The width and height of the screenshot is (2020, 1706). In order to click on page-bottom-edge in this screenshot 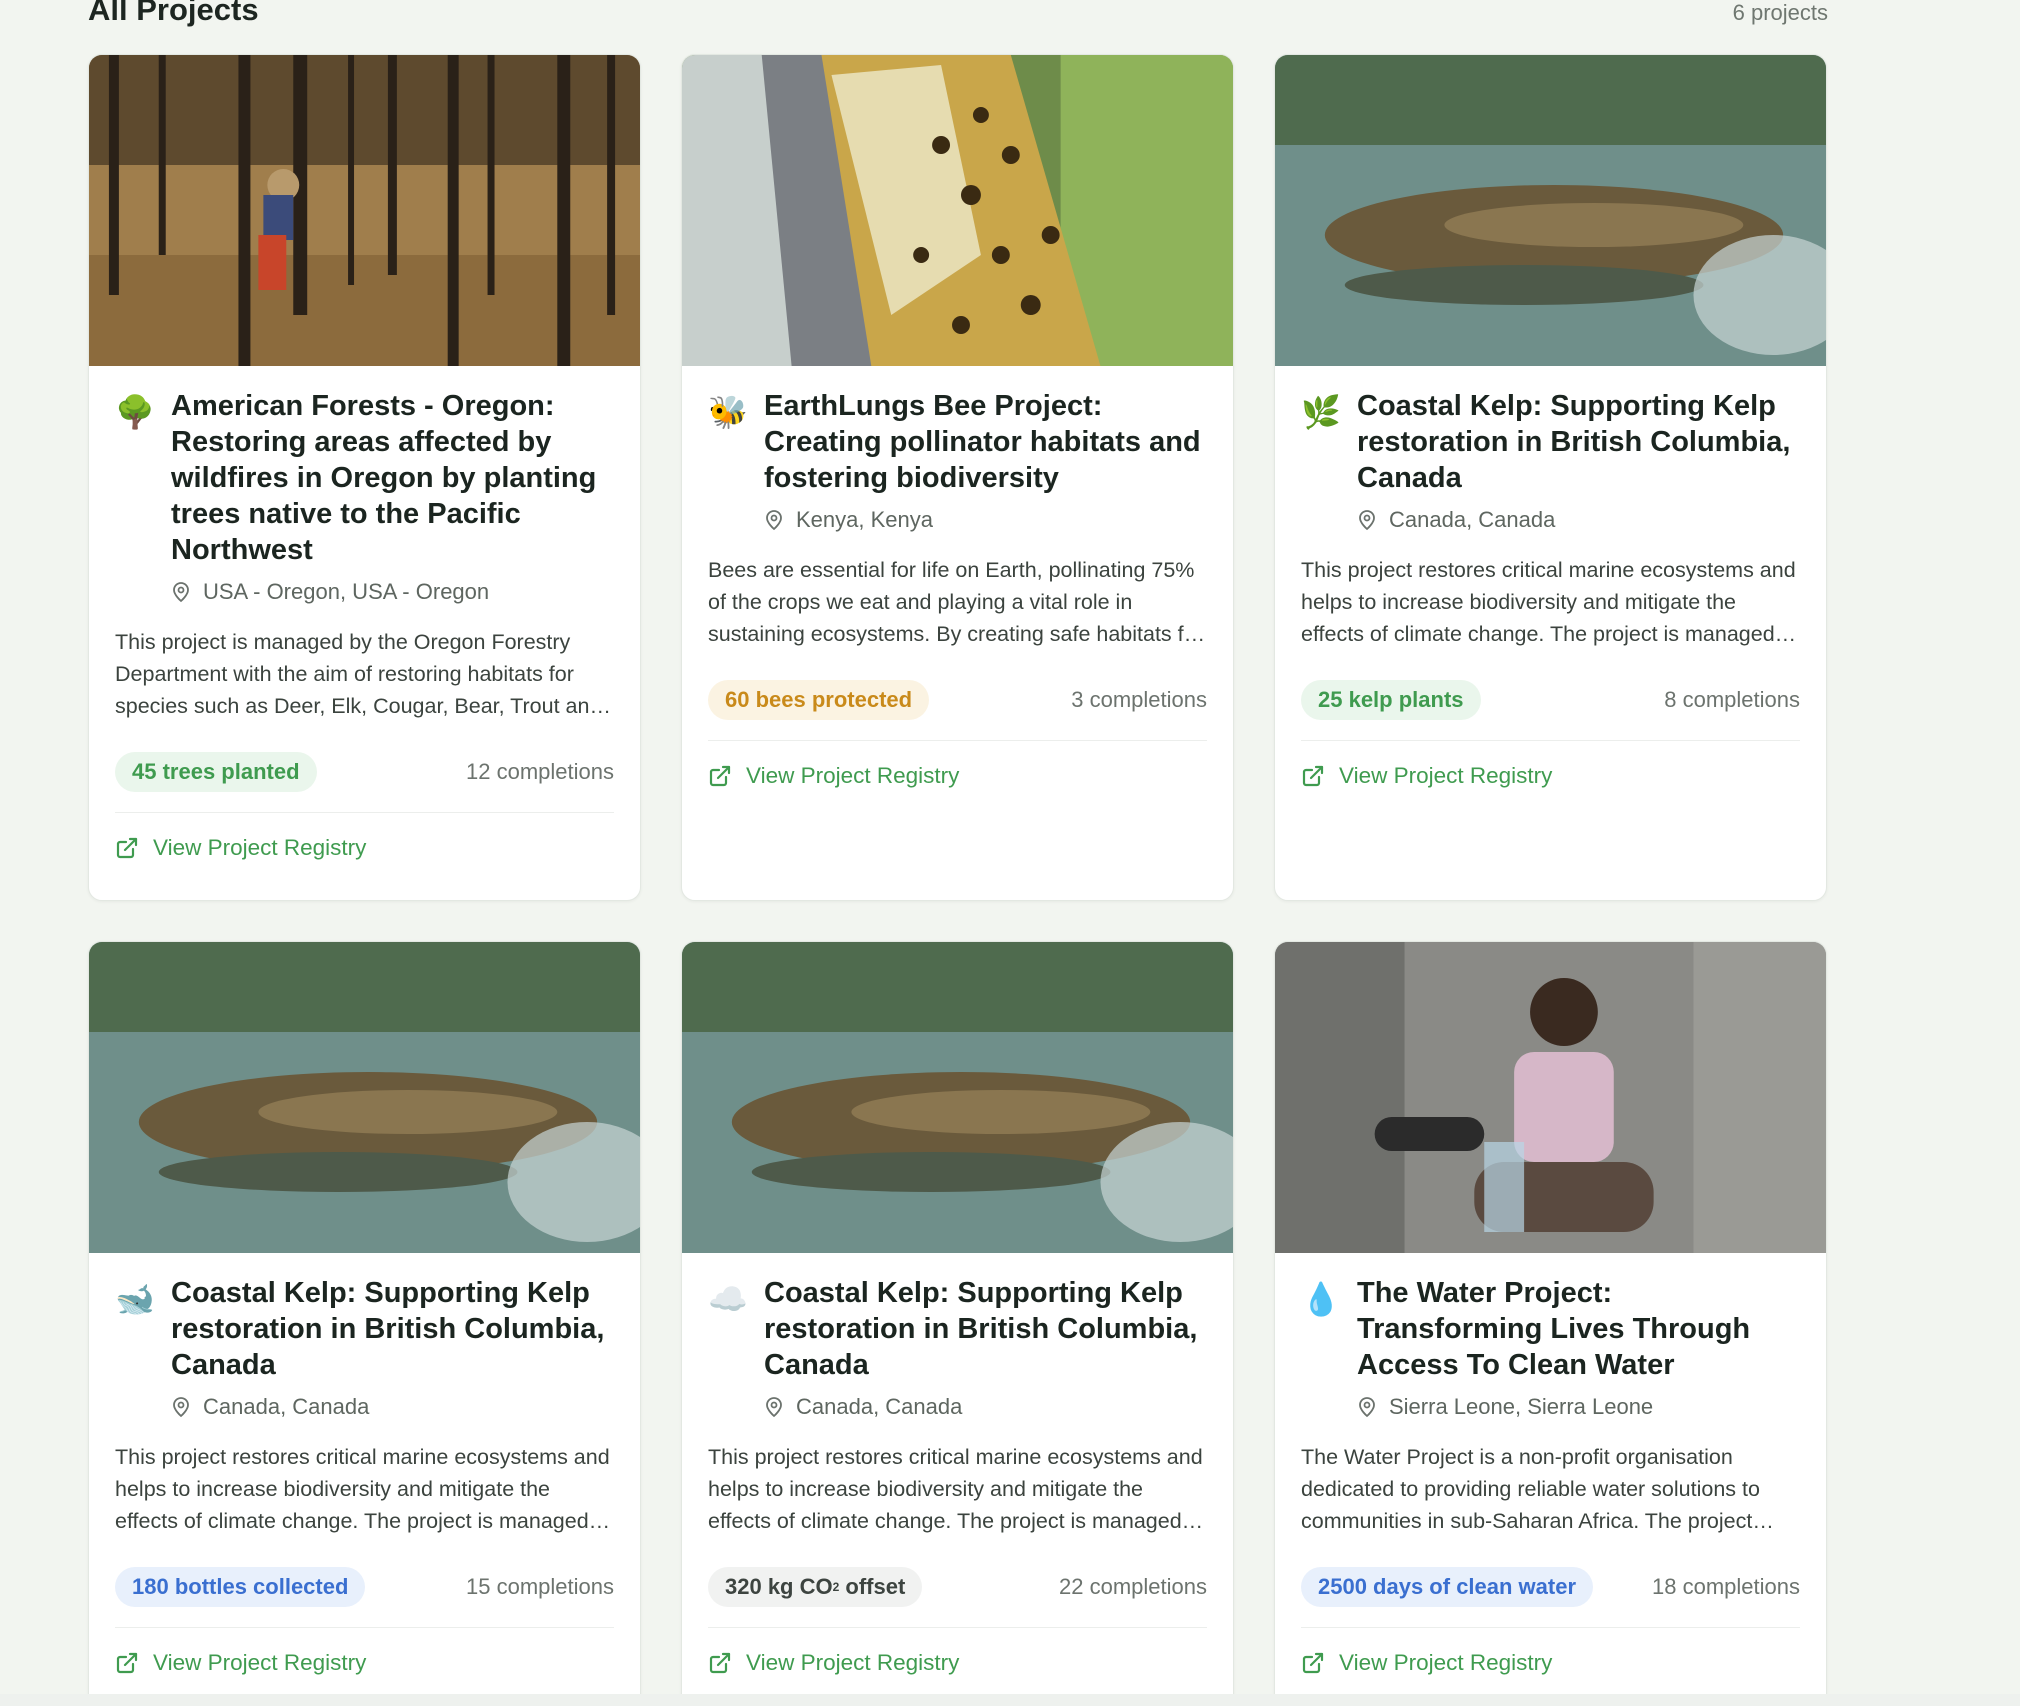, I will do `click(1010, 1700)`.